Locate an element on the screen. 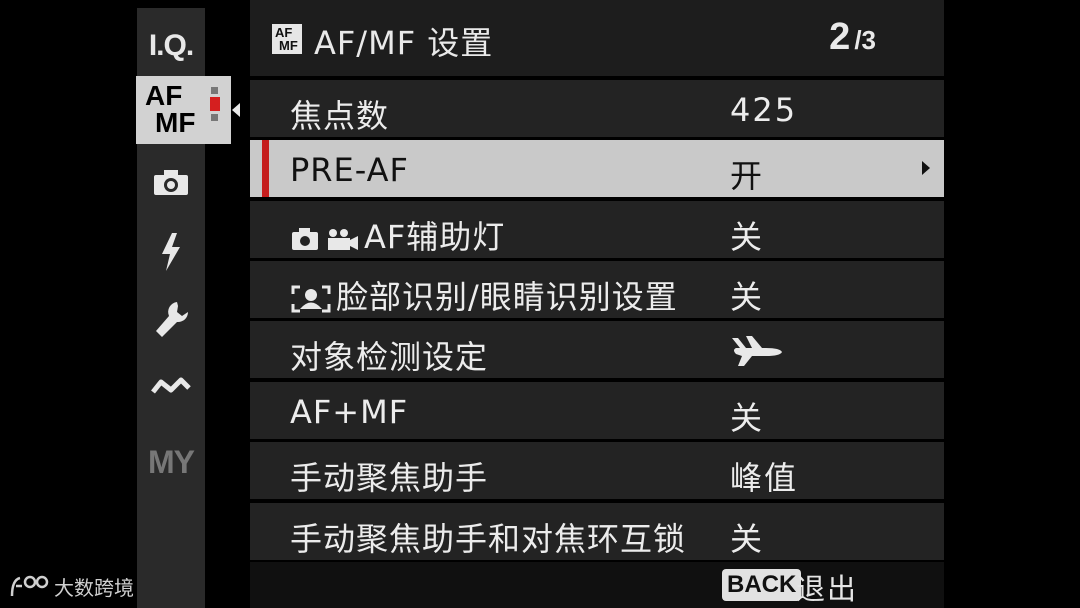 This screenshot has width=1080, height=608. menu-category-sidebar: I.Q. AF MF MY is located at coordinates (188, 308).